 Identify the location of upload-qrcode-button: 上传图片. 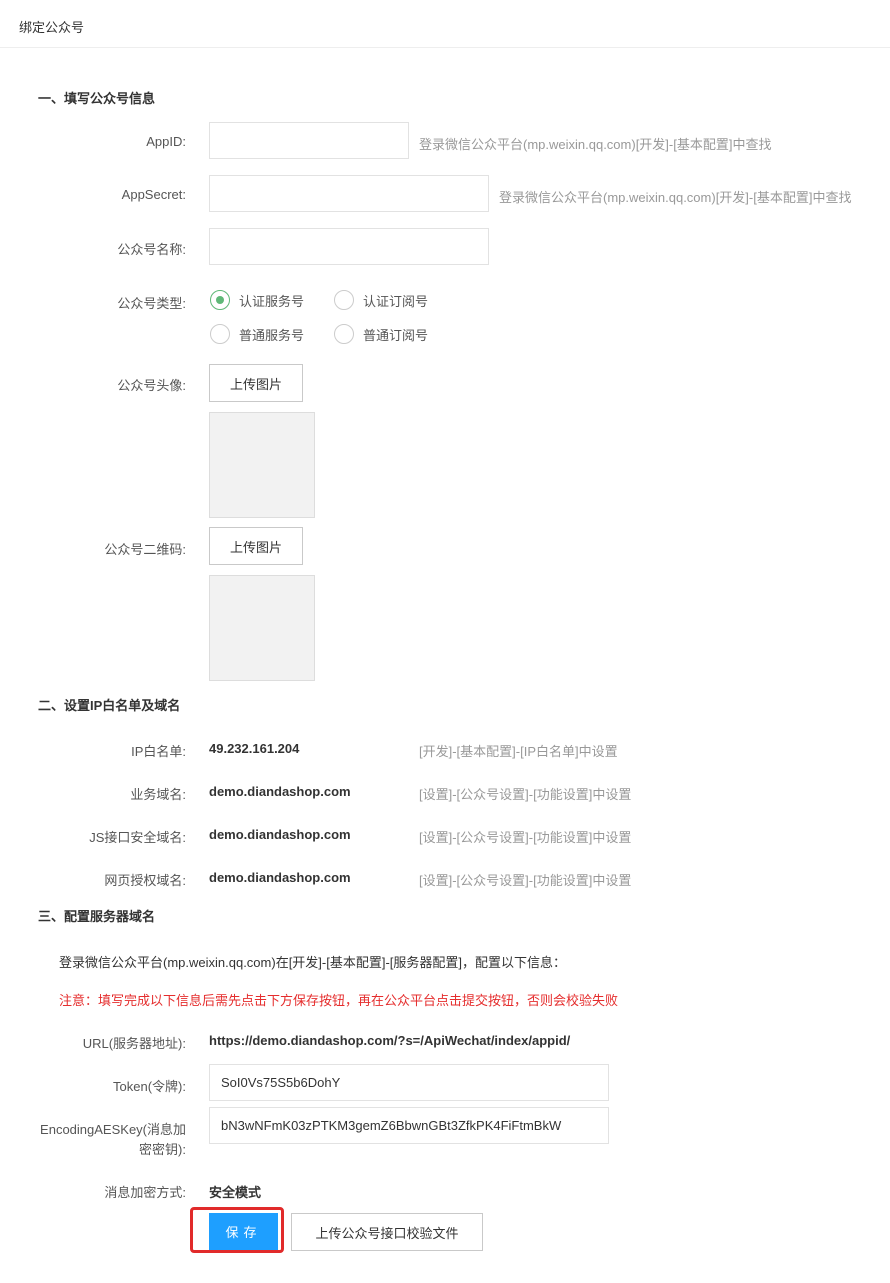
(256, 546).